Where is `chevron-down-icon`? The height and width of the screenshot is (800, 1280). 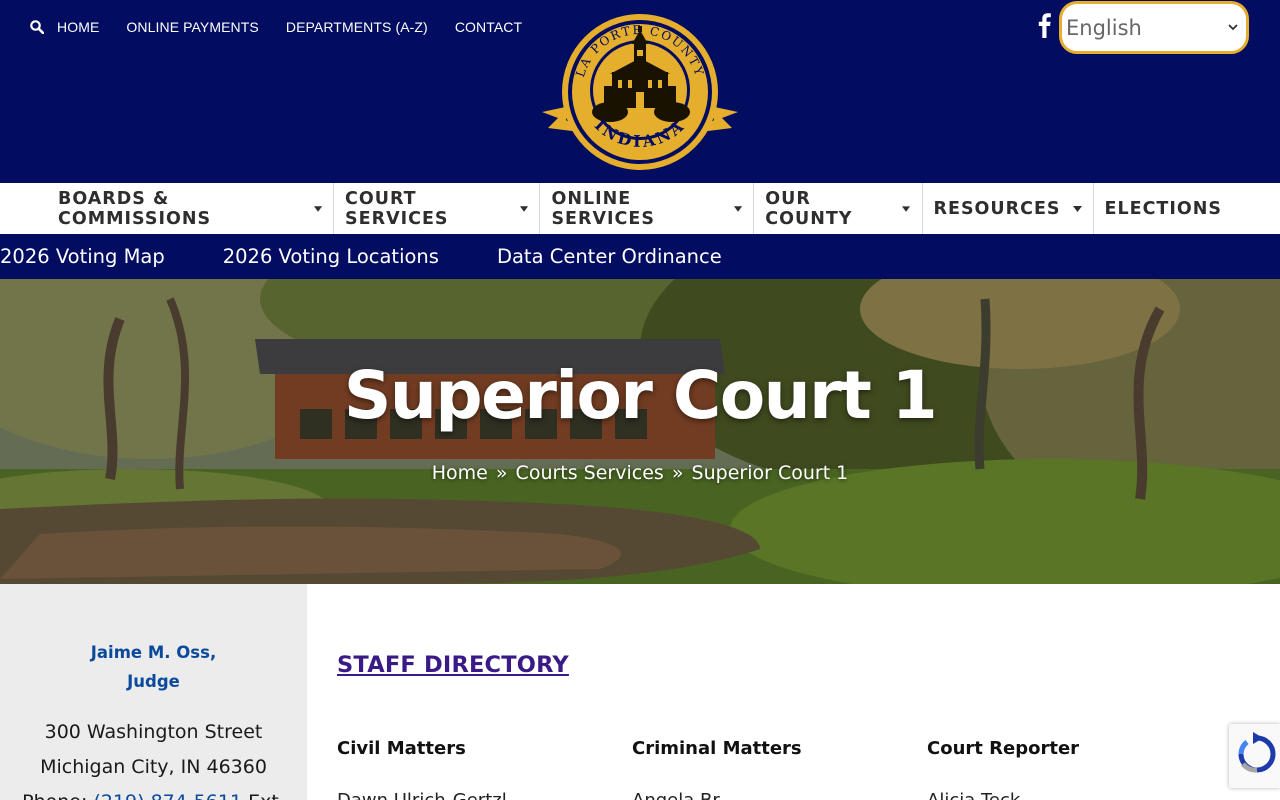
chevron-down-icon is located at coordinates (1233, 27).